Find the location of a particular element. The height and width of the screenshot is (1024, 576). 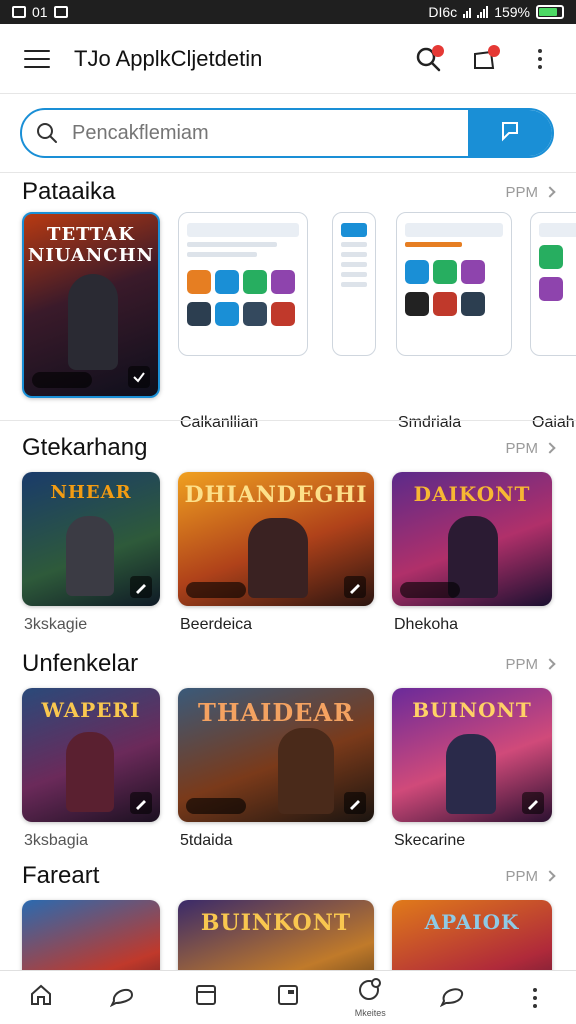

wifi-icon is located at coordinates (467, 12).